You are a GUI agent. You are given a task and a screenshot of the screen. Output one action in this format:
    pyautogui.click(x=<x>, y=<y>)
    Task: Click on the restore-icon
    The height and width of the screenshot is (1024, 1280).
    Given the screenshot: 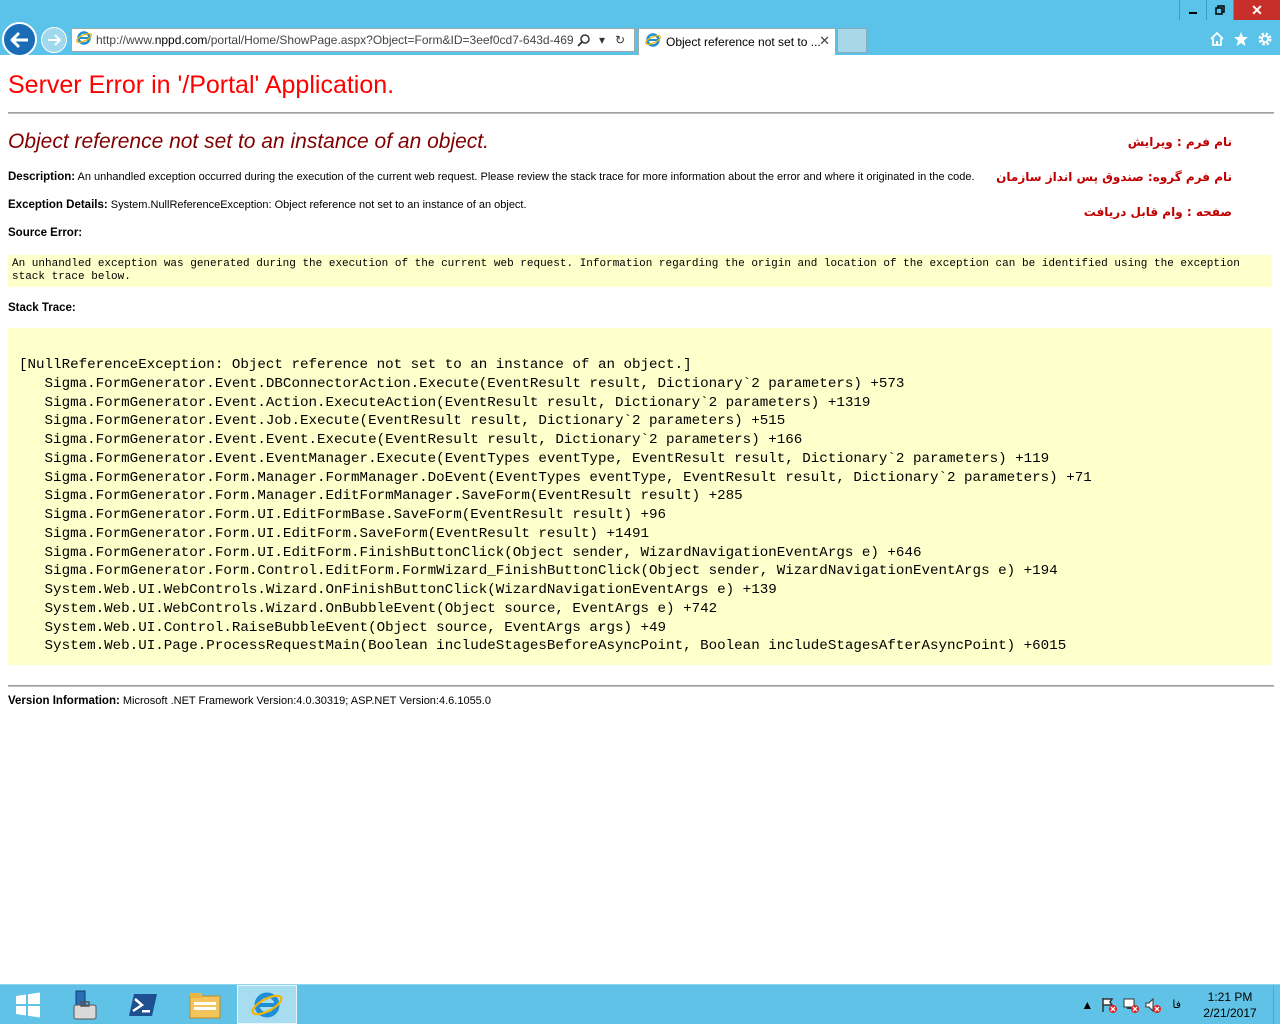 What is the action you would take?
    pyautogui.click(x=1219, y=10)
    